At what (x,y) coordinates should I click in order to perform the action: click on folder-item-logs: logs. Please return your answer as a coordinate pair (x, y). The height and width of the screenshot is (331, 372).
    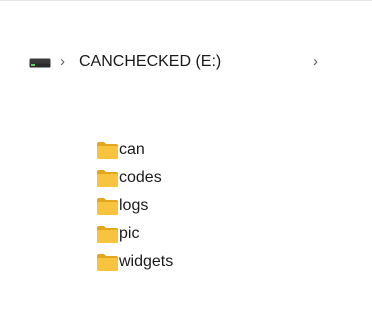
    Looking at the image, I should click on (197, 207).